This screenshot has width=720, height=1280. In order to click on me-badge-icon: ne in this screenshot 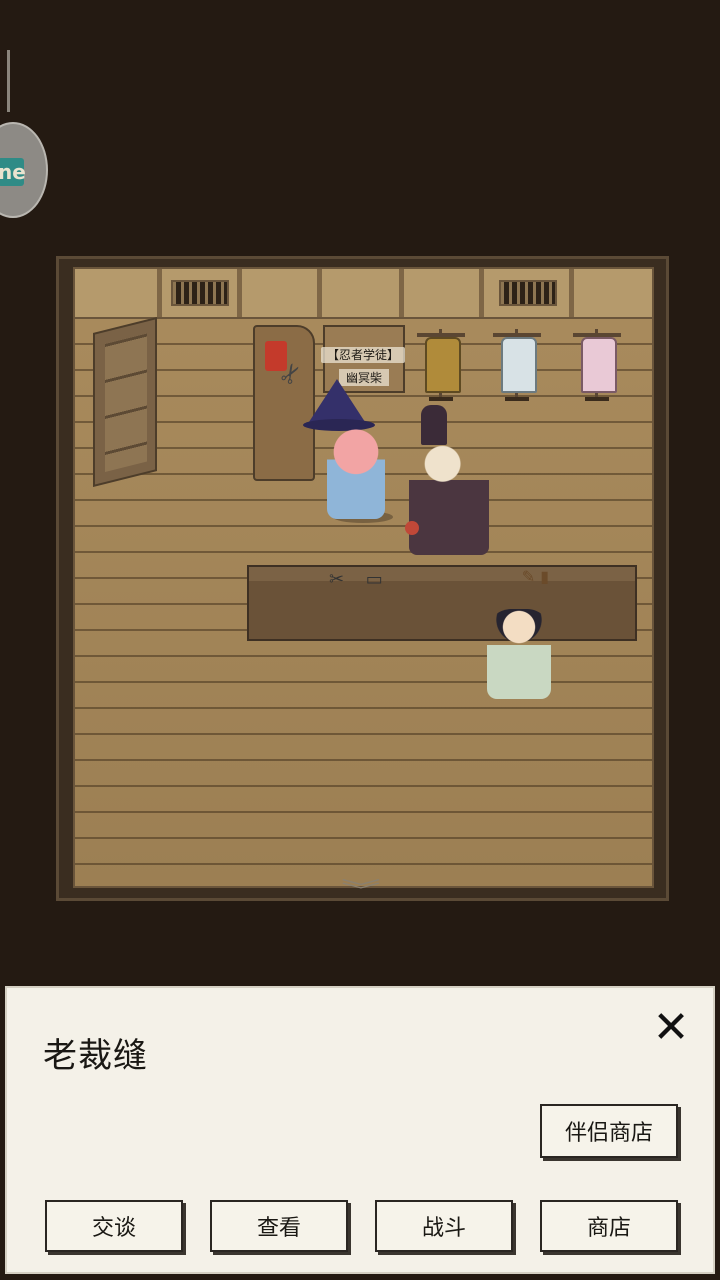, I will do `click(13, 172)`.